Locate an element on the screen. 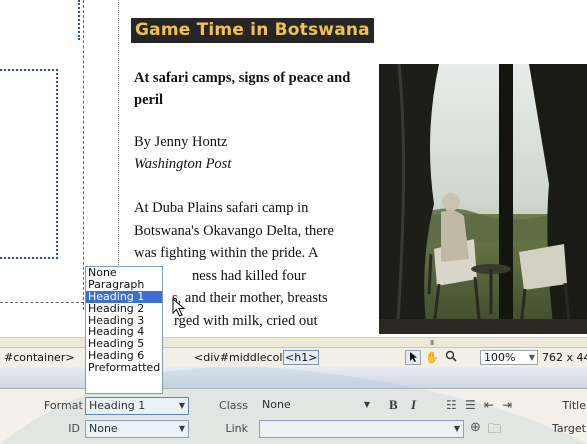 The image size is (587, 444). browse-folder-icon: 🗀 is located at coordinates (494, 431).